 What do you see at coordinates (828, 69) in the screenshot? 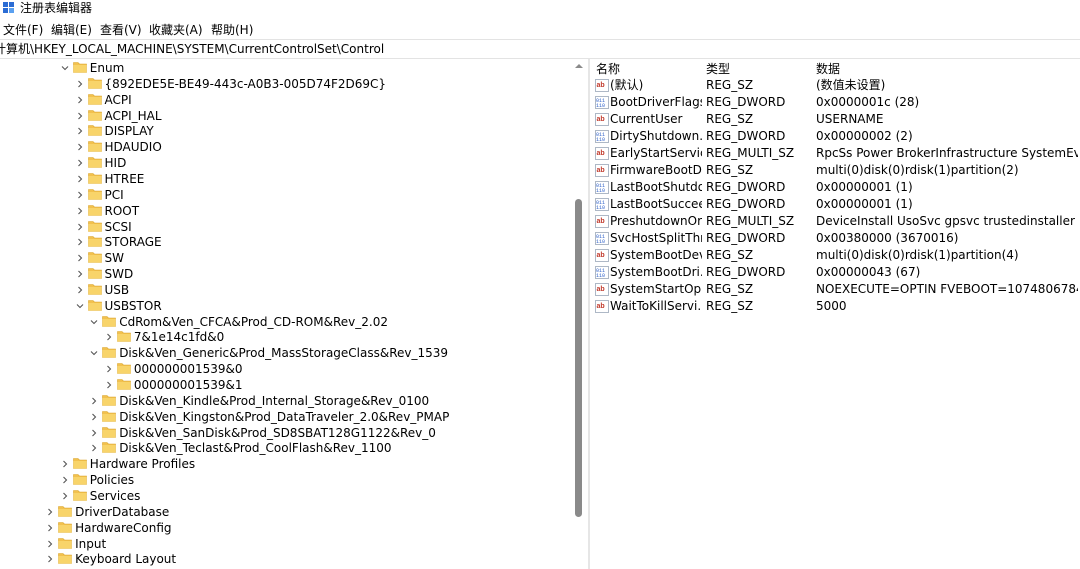
I see `column-header-data: 数据` at bounding box center [828, 69].